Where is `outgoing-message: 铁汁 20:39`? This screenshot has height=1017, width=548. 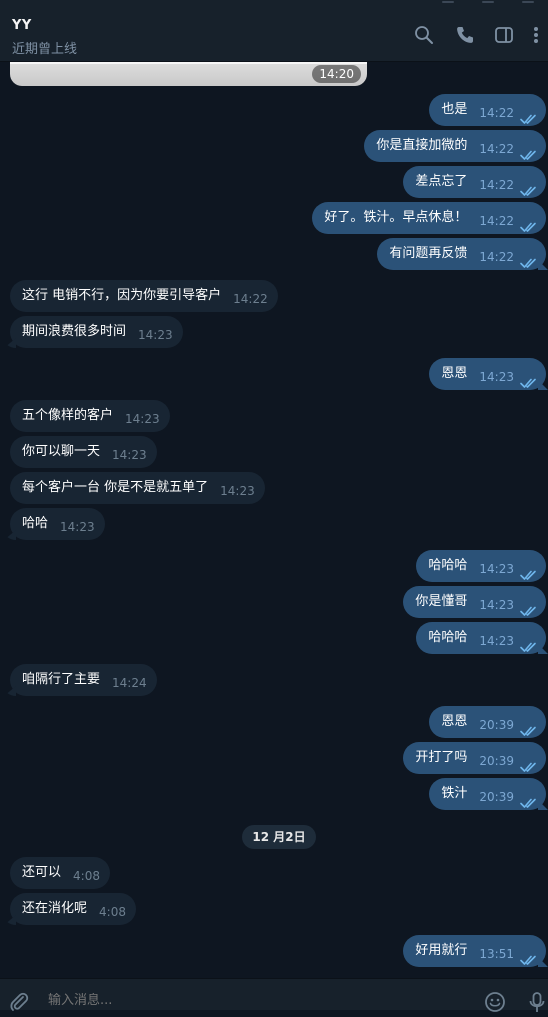 outgoing-message: 铁汁 20:39 is located at coordinates (274, 794).